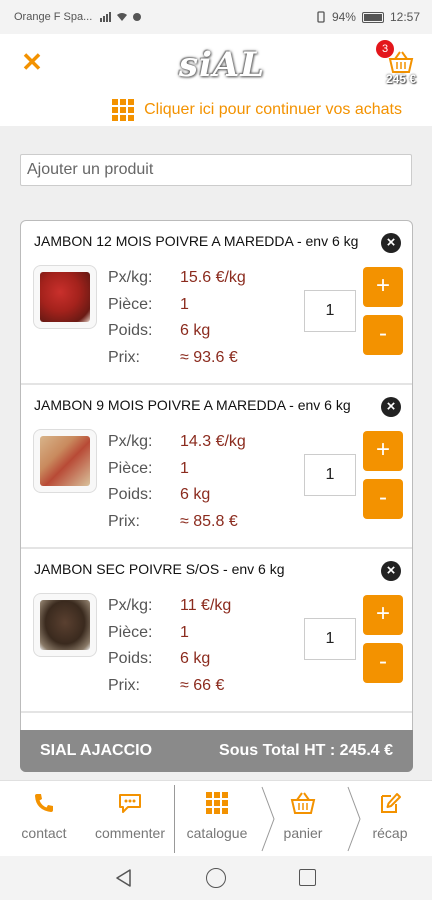 The height and width of the screenshot is (900, 432). What do you see at coordinates (372, 17) in the screenshot?
I see `battery-icon` at bounding box center [372, 17].